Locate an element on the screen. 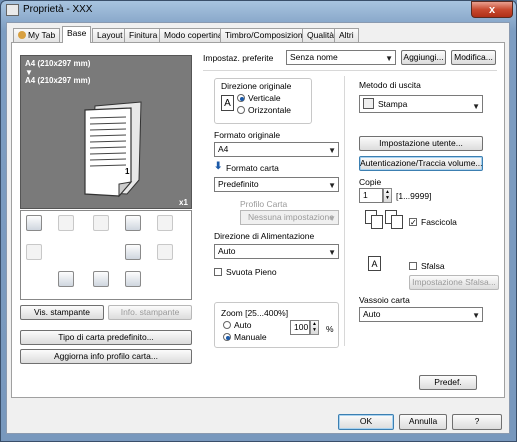 The image size is (517, 442). fold-icon is located at coordinates (165, 252).